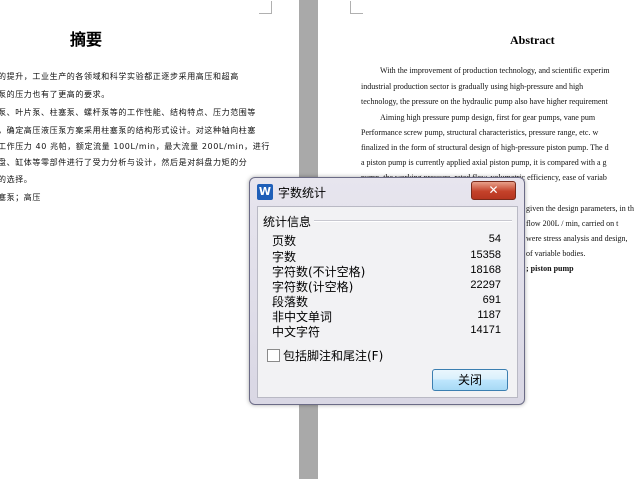  What do you see at coordinates (489, 315) in the screenshot?
I see `stat-value-non-chinese-words: 1187` at bounding box center [489, 315].